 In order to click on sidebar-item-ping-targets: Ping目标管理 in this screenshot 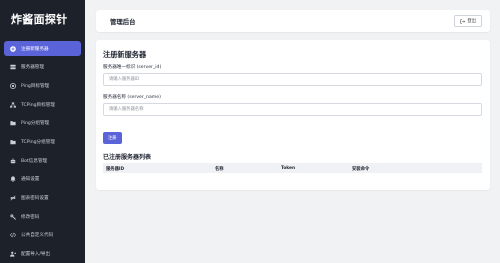, I will do `click(42, 85)`.